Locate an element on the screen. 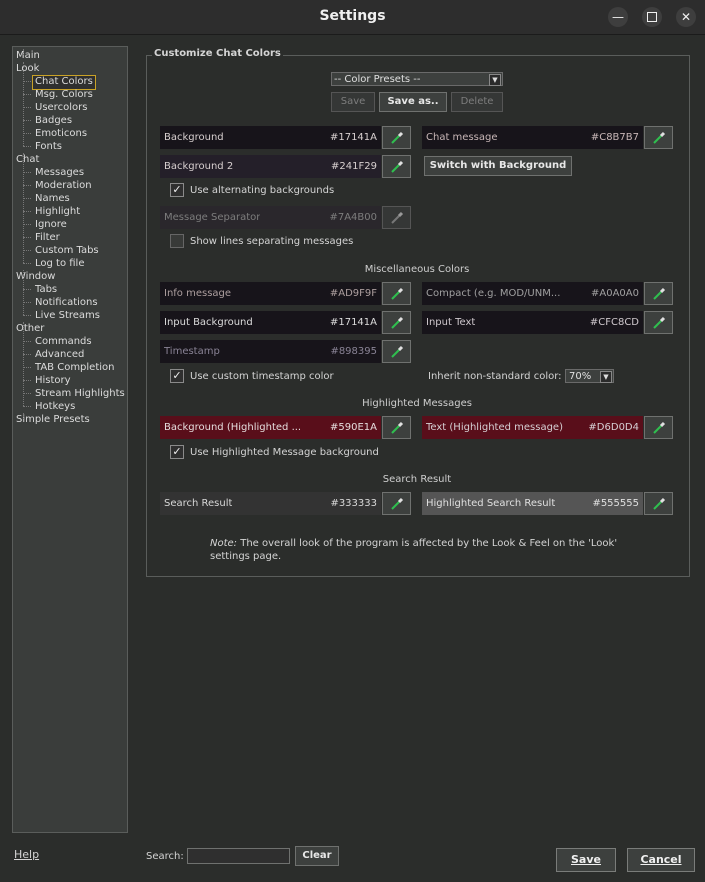 This screenshot has width=705, height=882. nav-item-custom-tabs: Custom Tabs is located at coordinates (67, 250).